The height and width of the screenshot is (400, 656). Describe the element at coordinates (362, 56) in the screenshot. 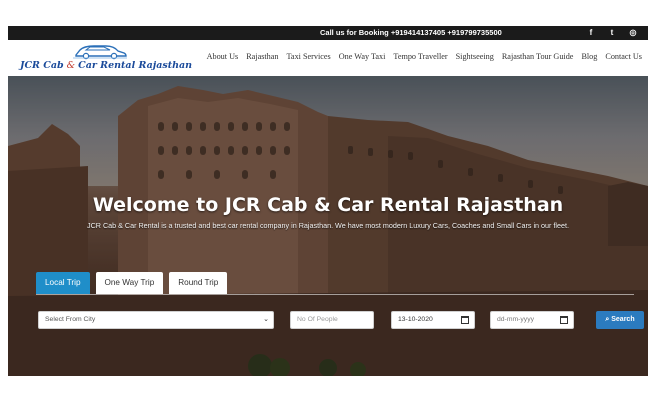

I see `nav-item-one-way-taxi: One Way Taxi` at that location.